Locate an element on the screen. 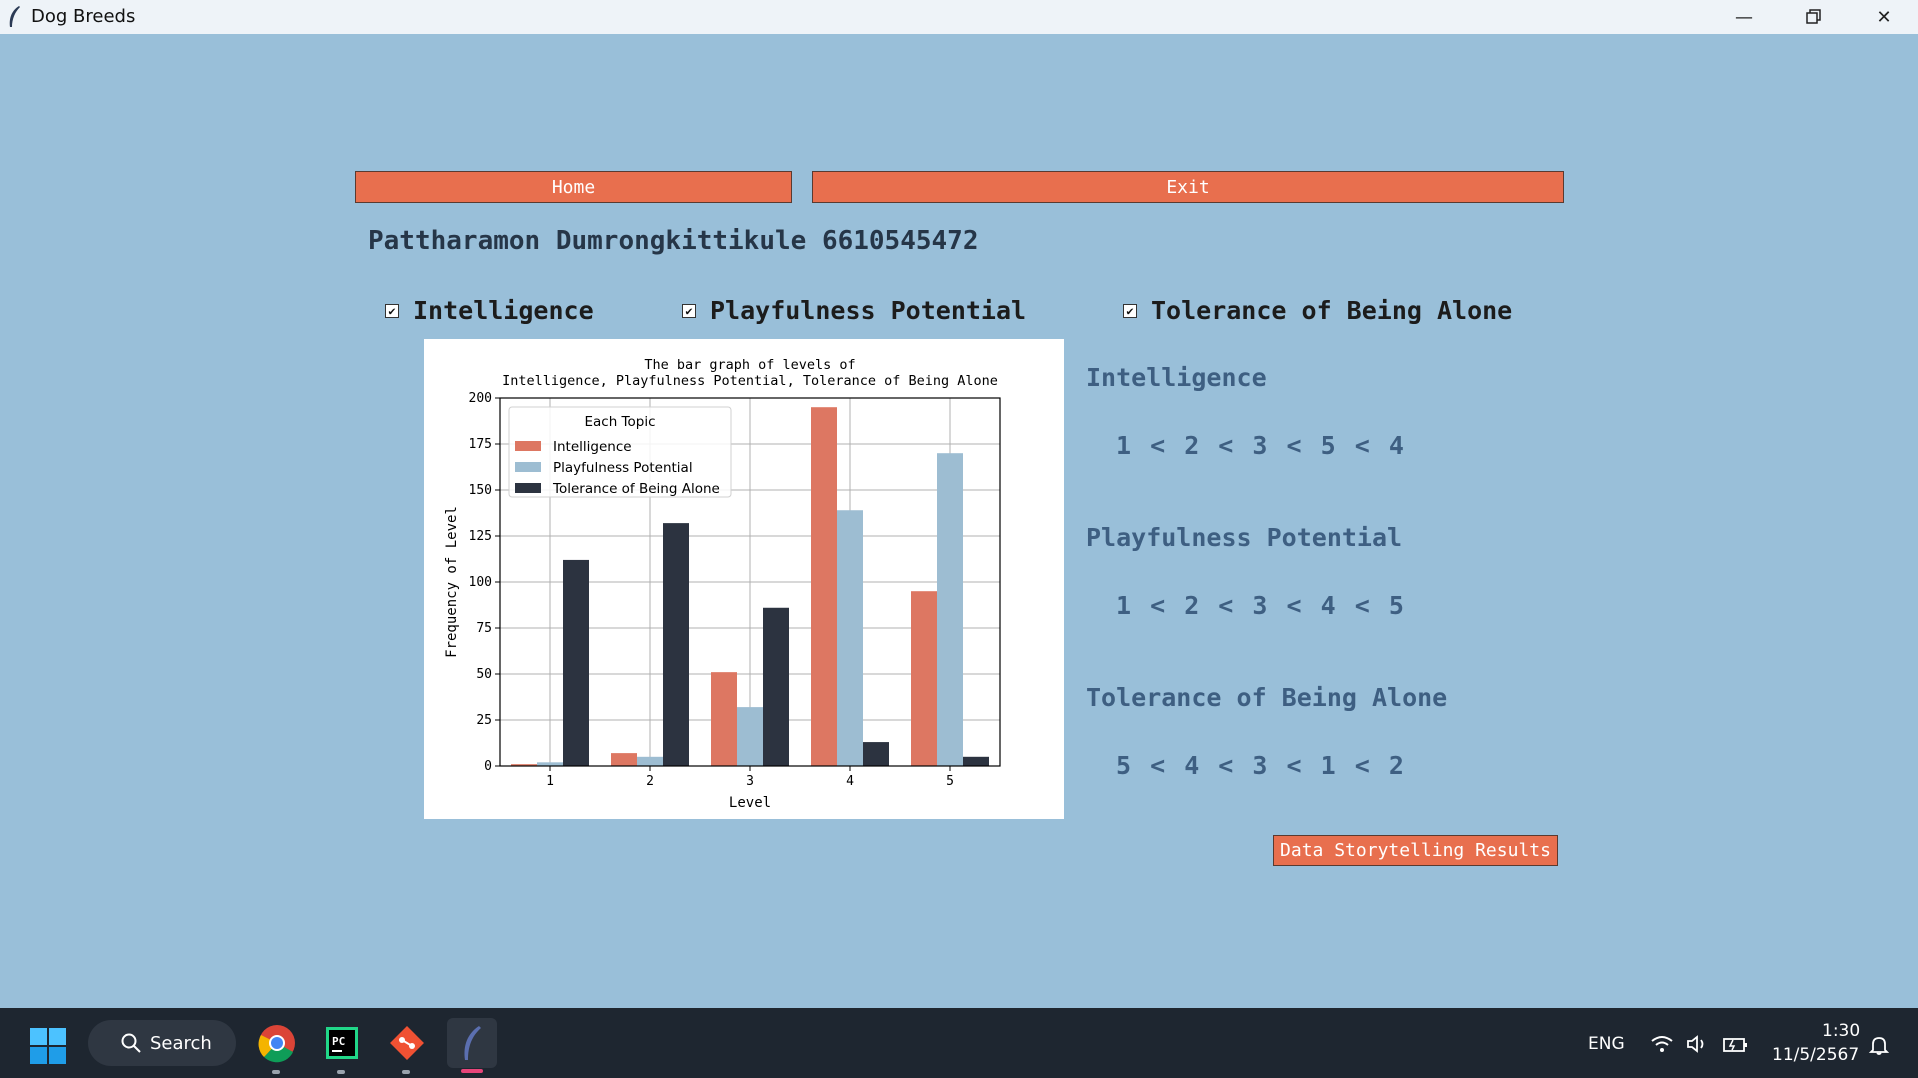 The height and width of the screenshot is (1078, 1918). close-icon: ✕ is located at coordinates (1884, 17).